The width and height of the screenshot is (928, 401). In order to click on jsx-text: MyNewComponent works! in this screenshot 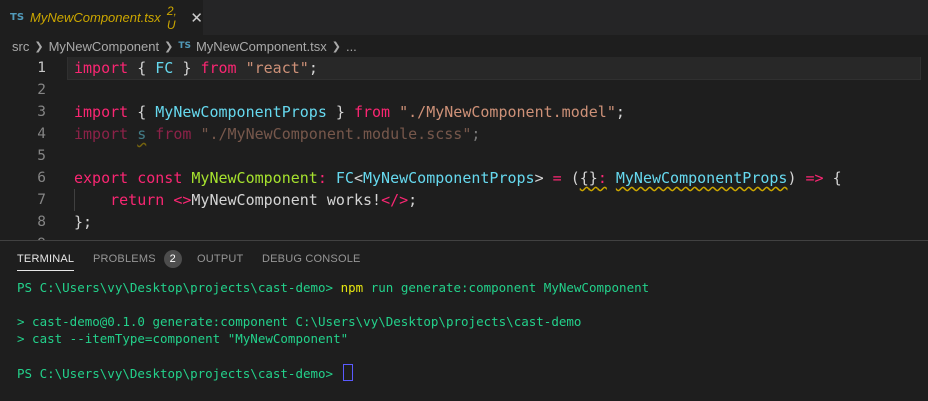, I will do `click(286, 200)`.